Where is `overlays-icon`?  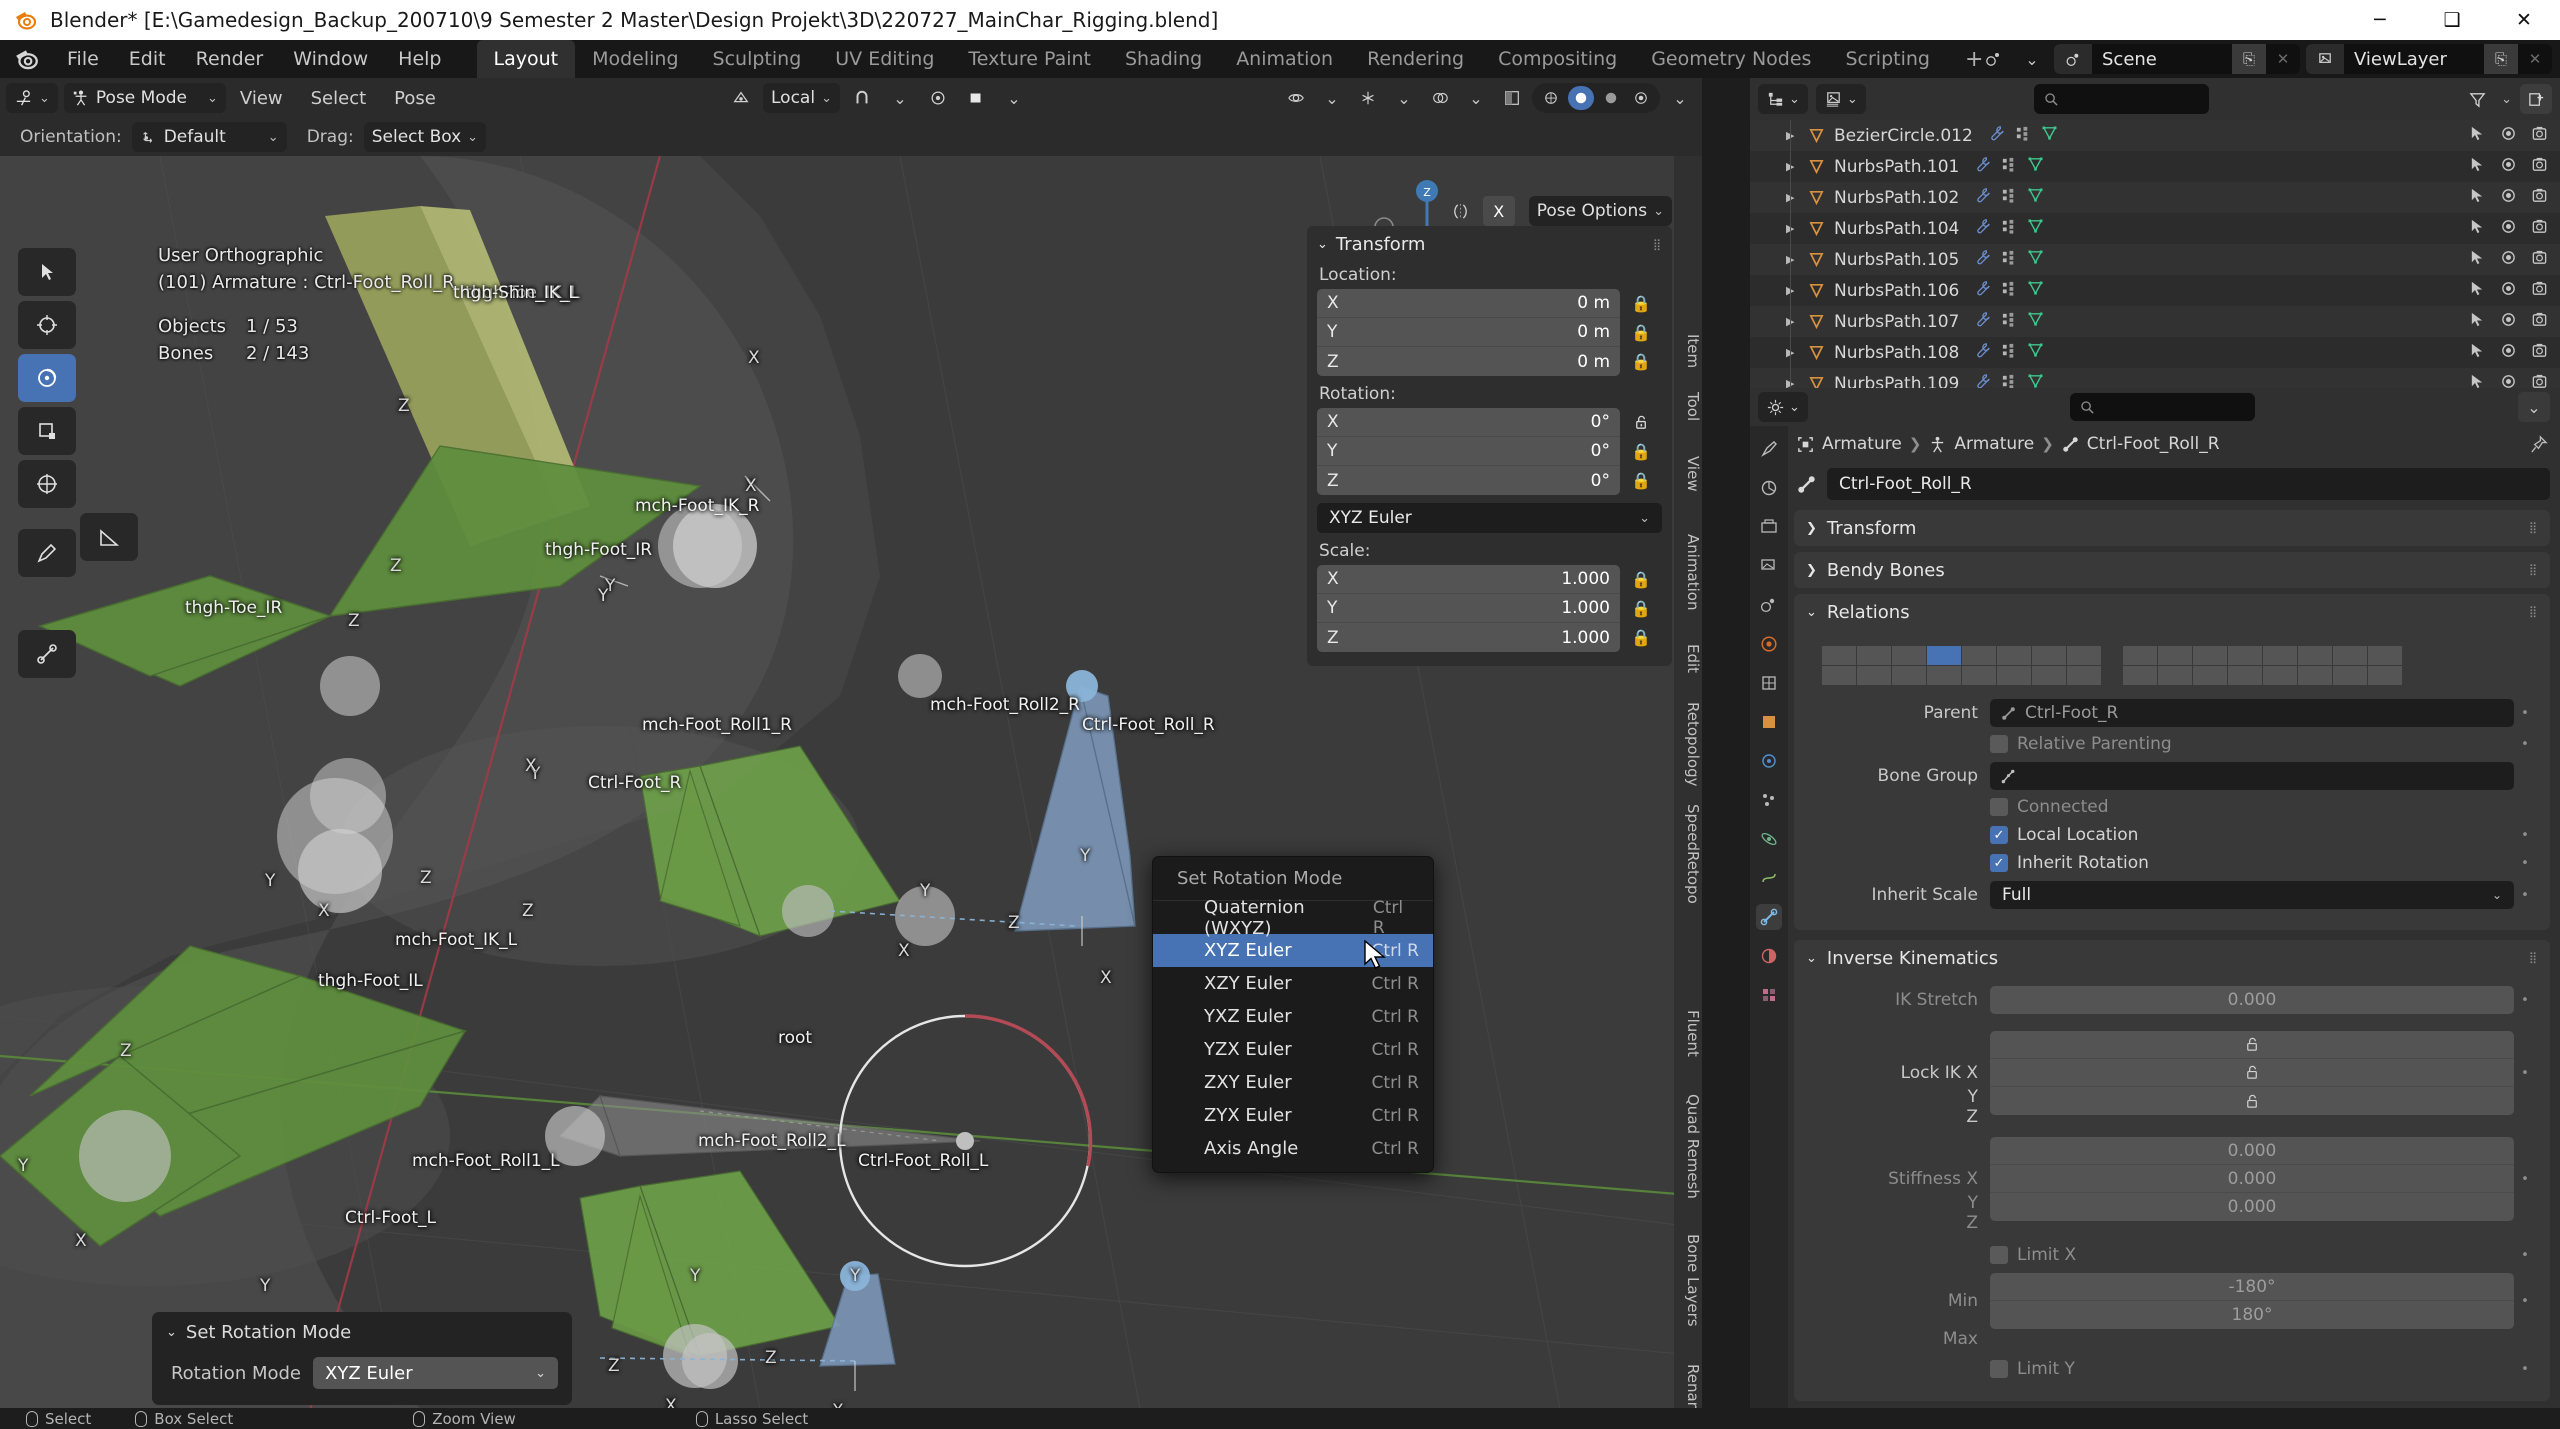
overlays-icon is located at coordinates (1440, 98).